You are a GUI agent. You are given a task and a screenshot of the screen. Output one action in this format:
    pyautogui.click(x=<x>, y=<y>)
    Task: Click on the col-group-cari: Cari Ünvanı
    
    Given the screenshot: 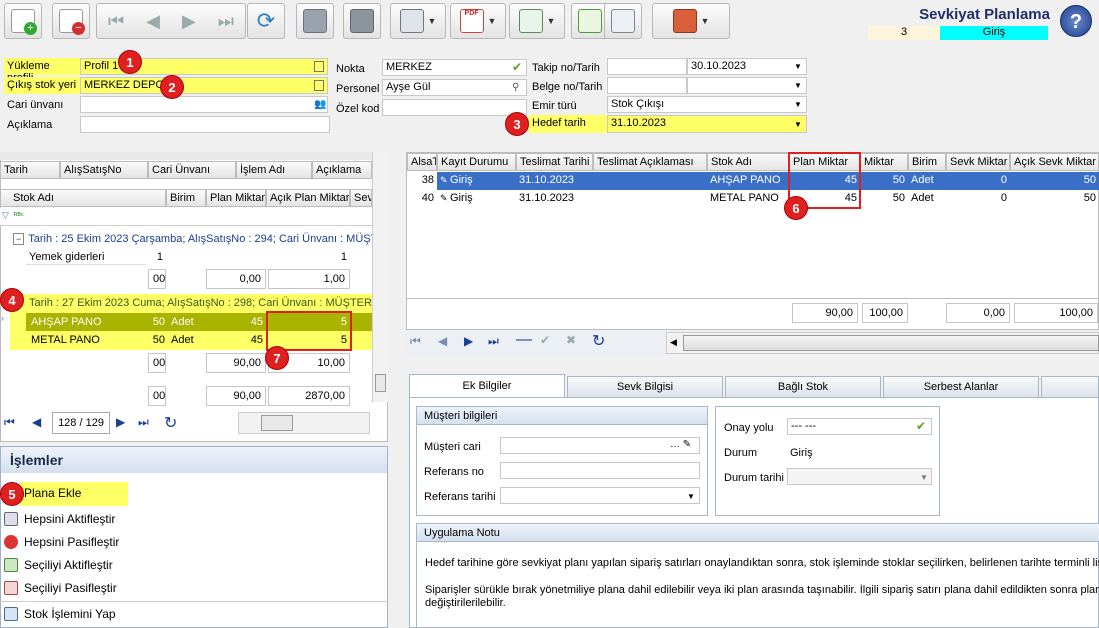 What is the action you would take?
    pyautogui.click(x=192, y=170)
    